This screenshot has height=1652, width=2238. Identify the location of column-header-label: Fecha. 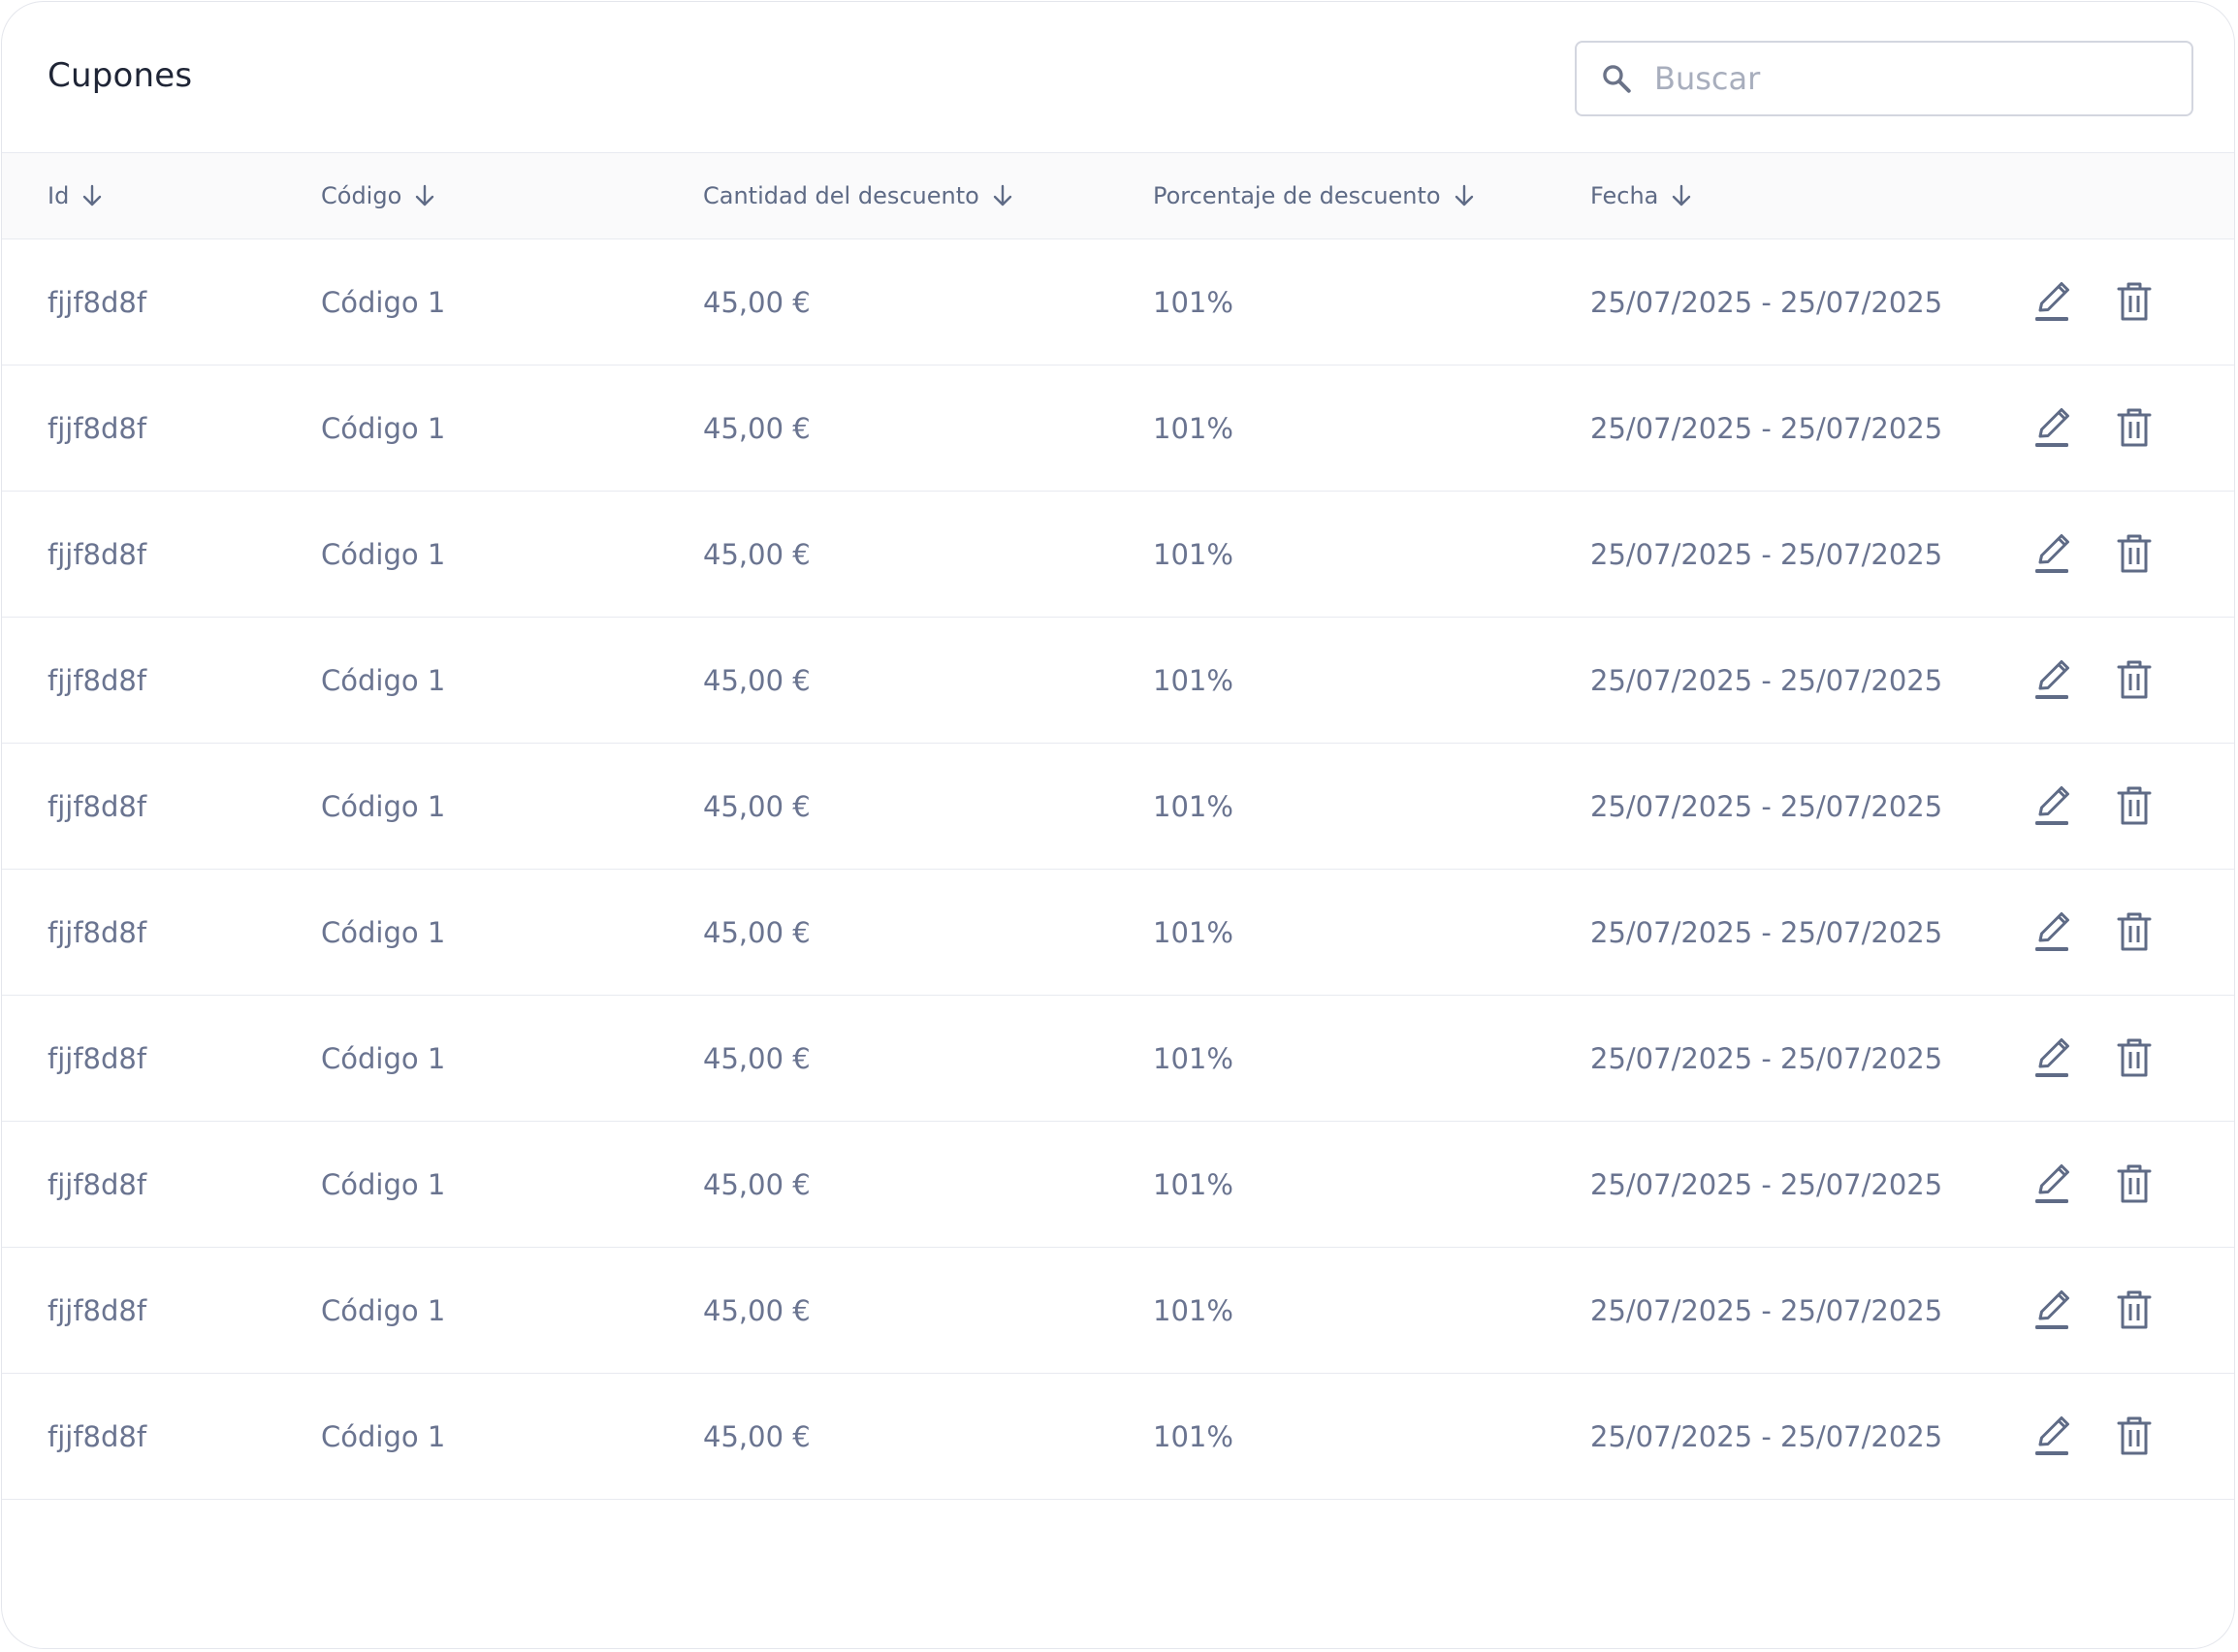
(1625, 196).